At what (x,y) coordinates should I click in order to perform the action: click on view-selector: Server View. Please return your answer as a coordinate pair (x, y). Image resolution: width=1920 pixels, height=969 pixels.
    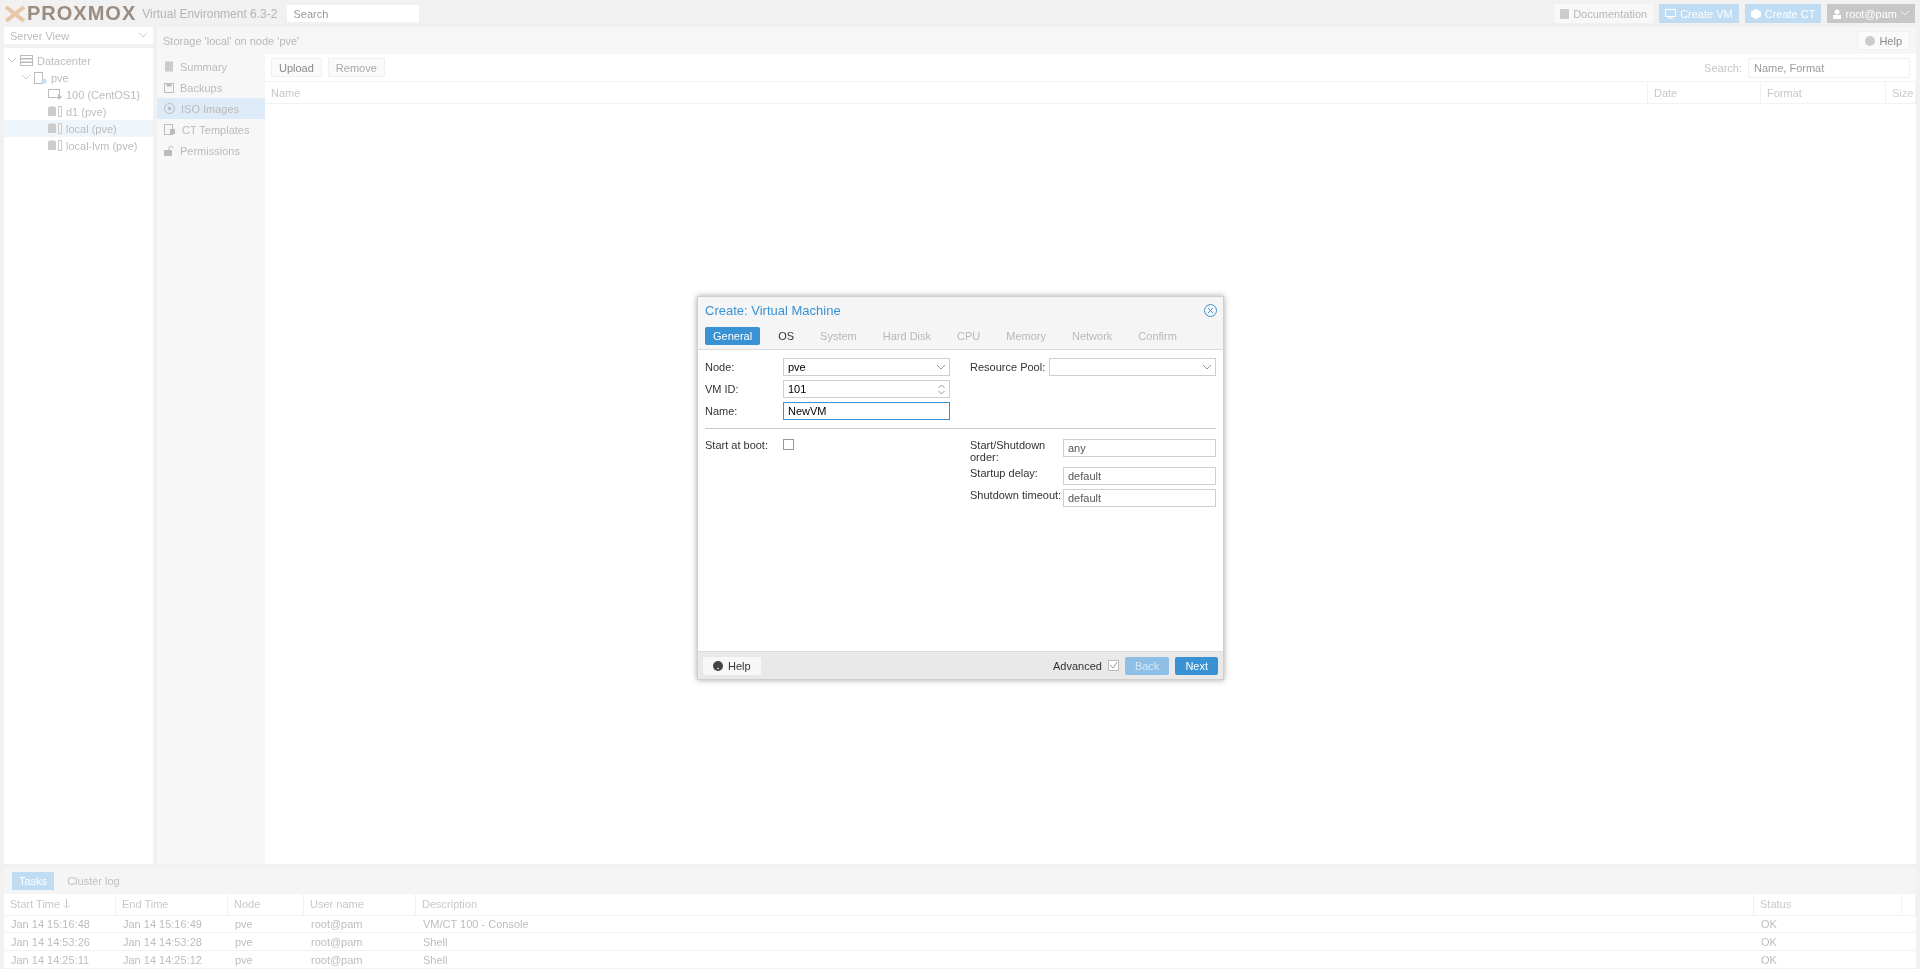
    Looking at the image, I should click on (78, 35).